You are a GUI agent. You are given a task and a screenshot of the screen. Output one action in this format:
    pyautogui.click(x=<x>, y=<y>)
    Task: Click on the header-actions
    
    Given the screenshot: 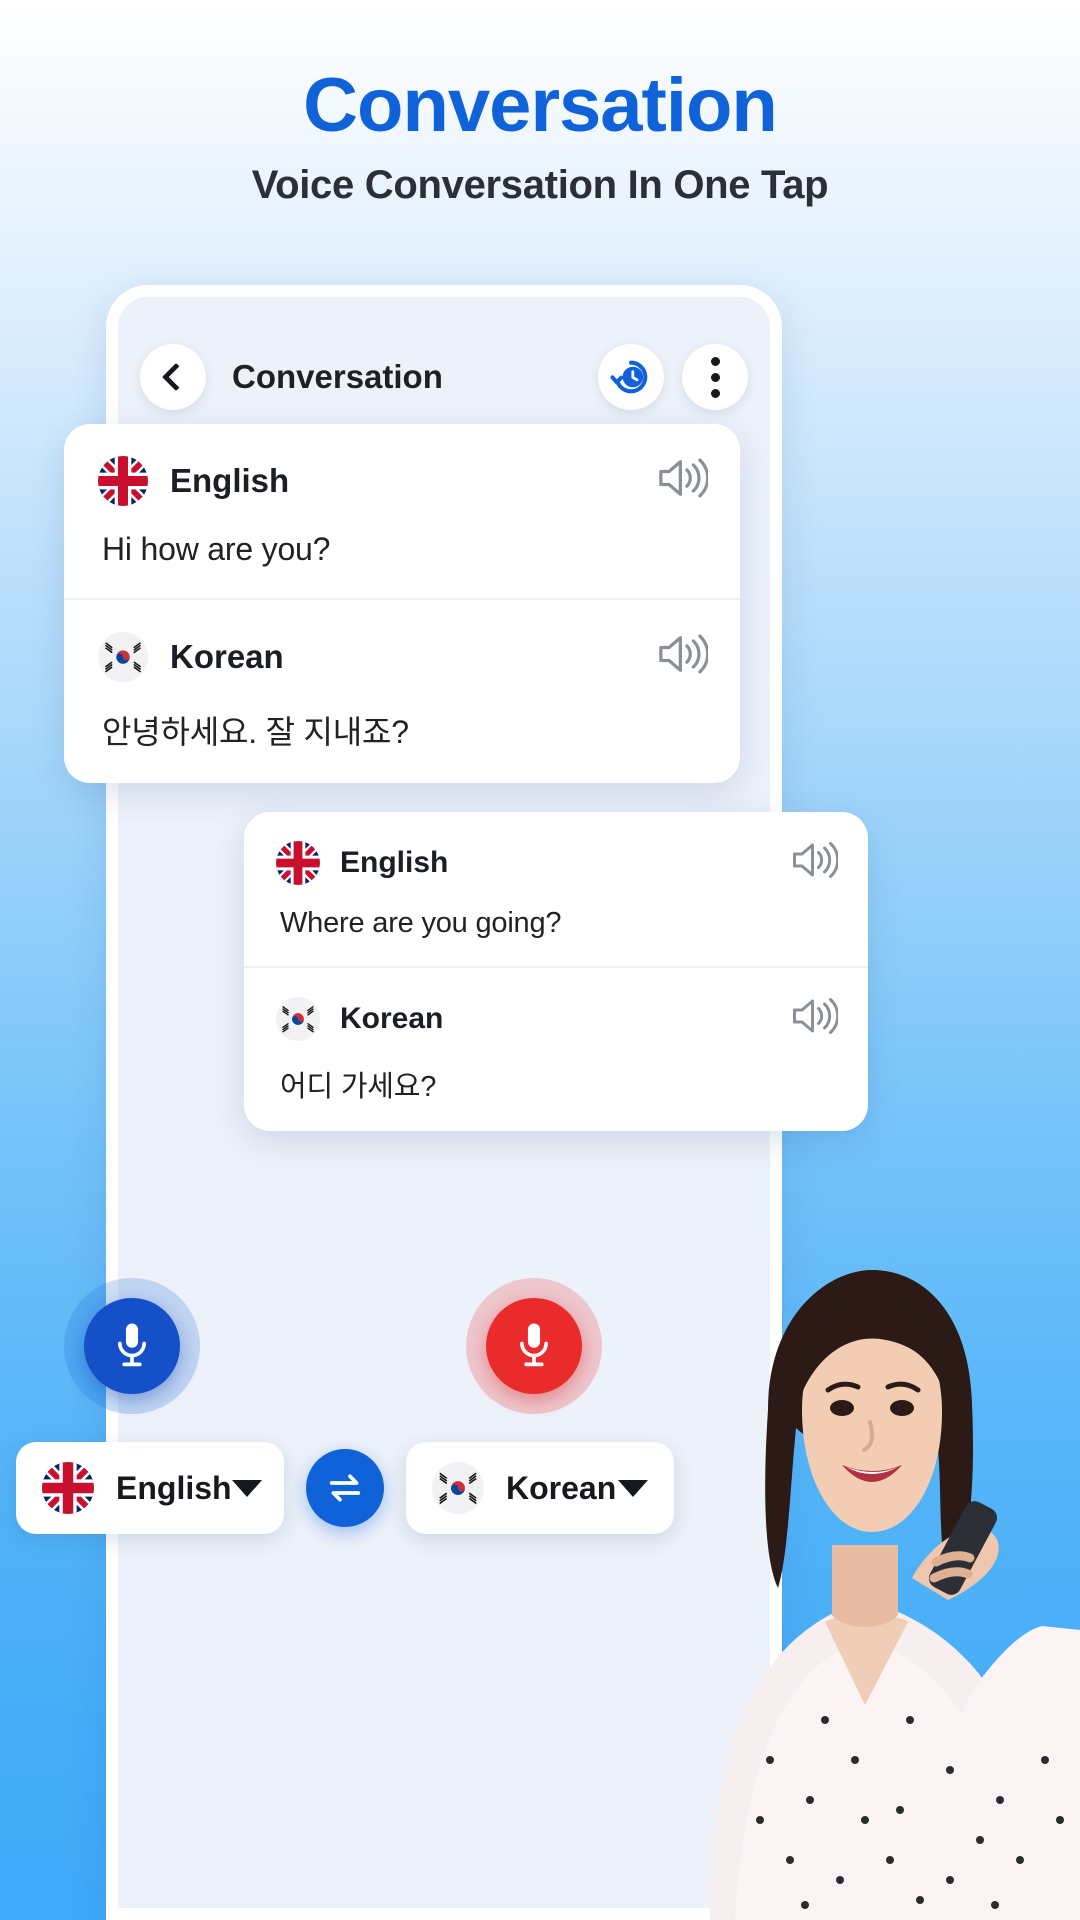 What is the action you would take?
    pyautogui.click(x=673, y=377)
    